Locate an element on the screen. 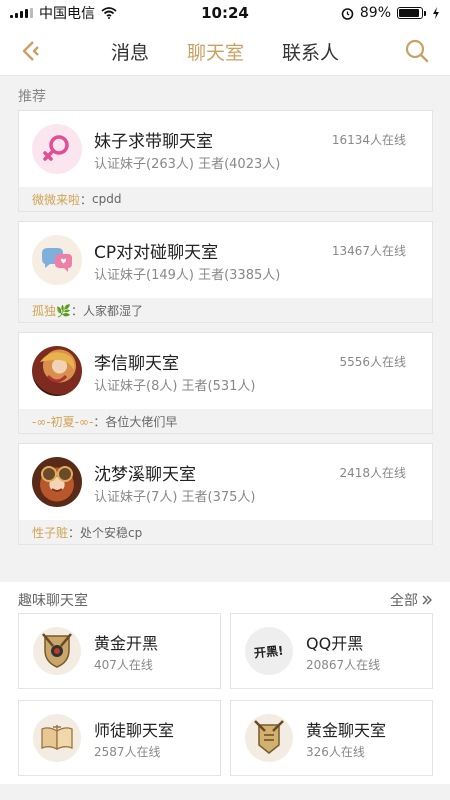  room-title: 沈梦溪聊天室 is located at coordinates (145, 475).